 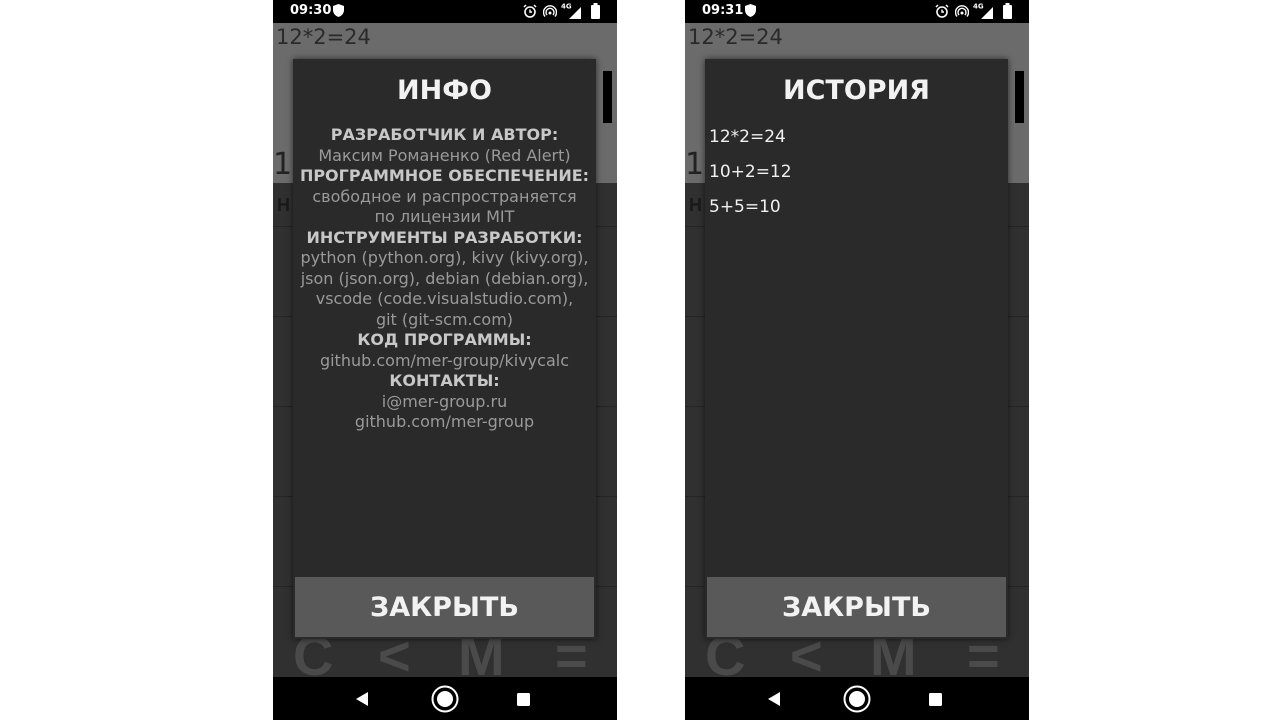 What do you see at coordinates (849, 140) in the screenshot?
I see `history-item: 12*2=24` at bounding box center [849, 140].